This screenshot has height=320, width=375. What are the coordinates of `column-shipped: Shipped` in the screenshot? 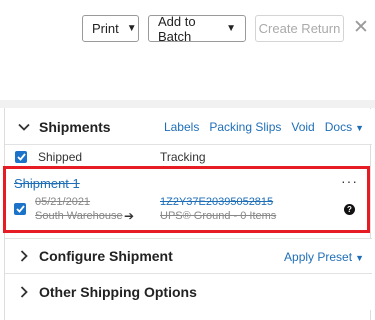 It's located at (60, 157).